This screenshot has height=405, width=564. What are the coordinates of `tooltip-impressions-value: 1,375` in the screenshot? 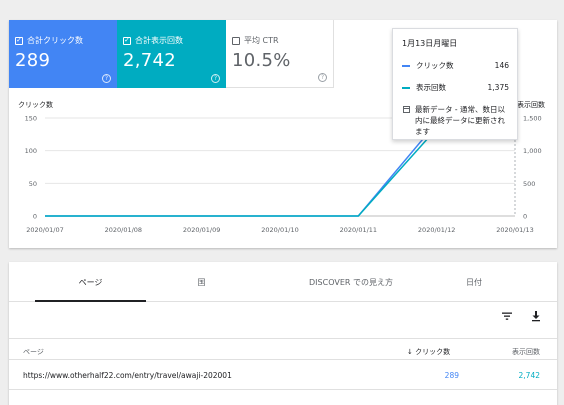 It's located at (498, 87).